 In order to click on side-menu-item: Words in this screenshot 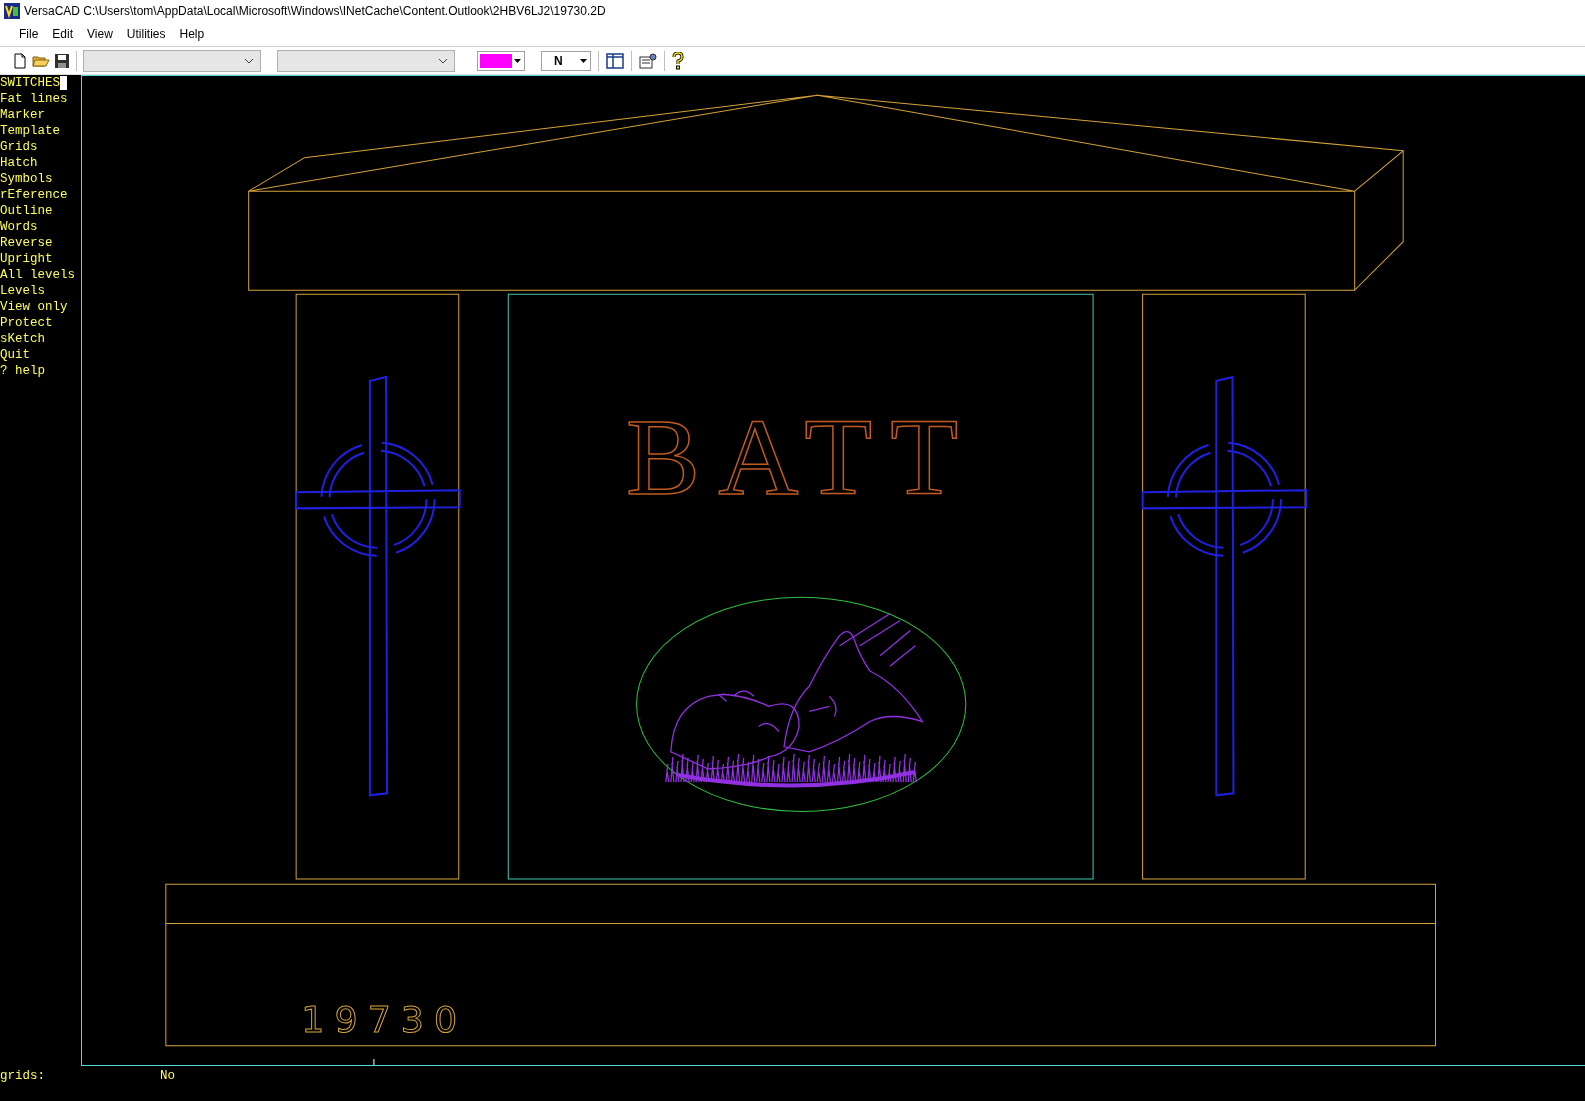, I will do `click(40, 227)`.